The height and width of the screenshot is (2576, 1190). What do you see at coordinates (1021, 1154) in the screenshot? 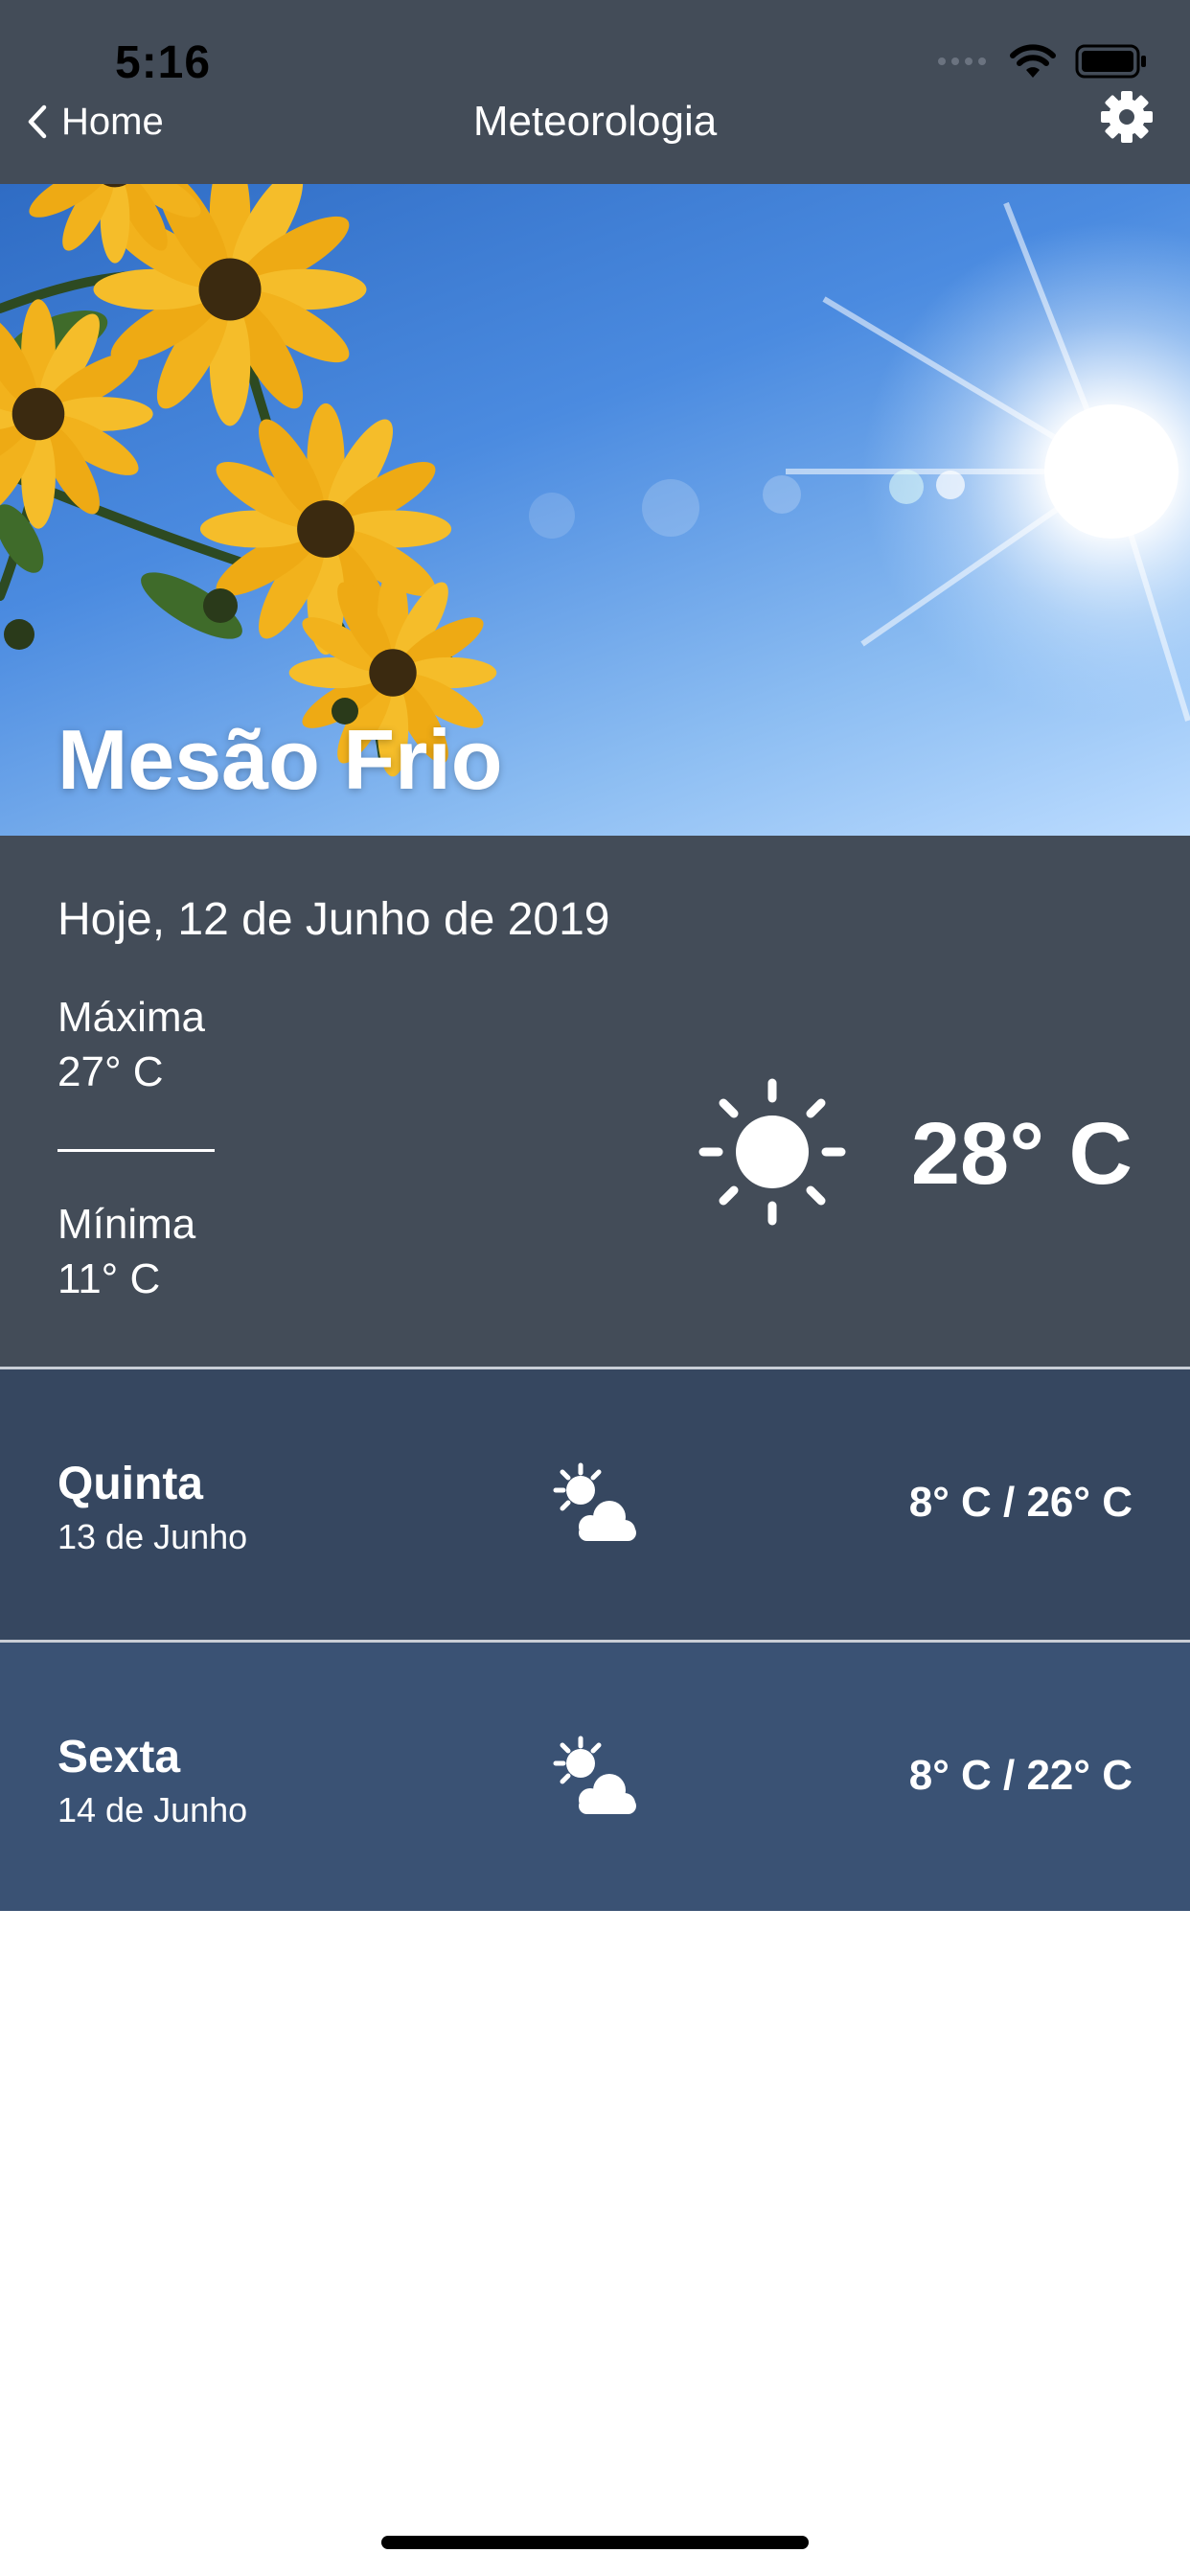
I see `current-temperature: 28° C` at bounding box center [1021, 1154].